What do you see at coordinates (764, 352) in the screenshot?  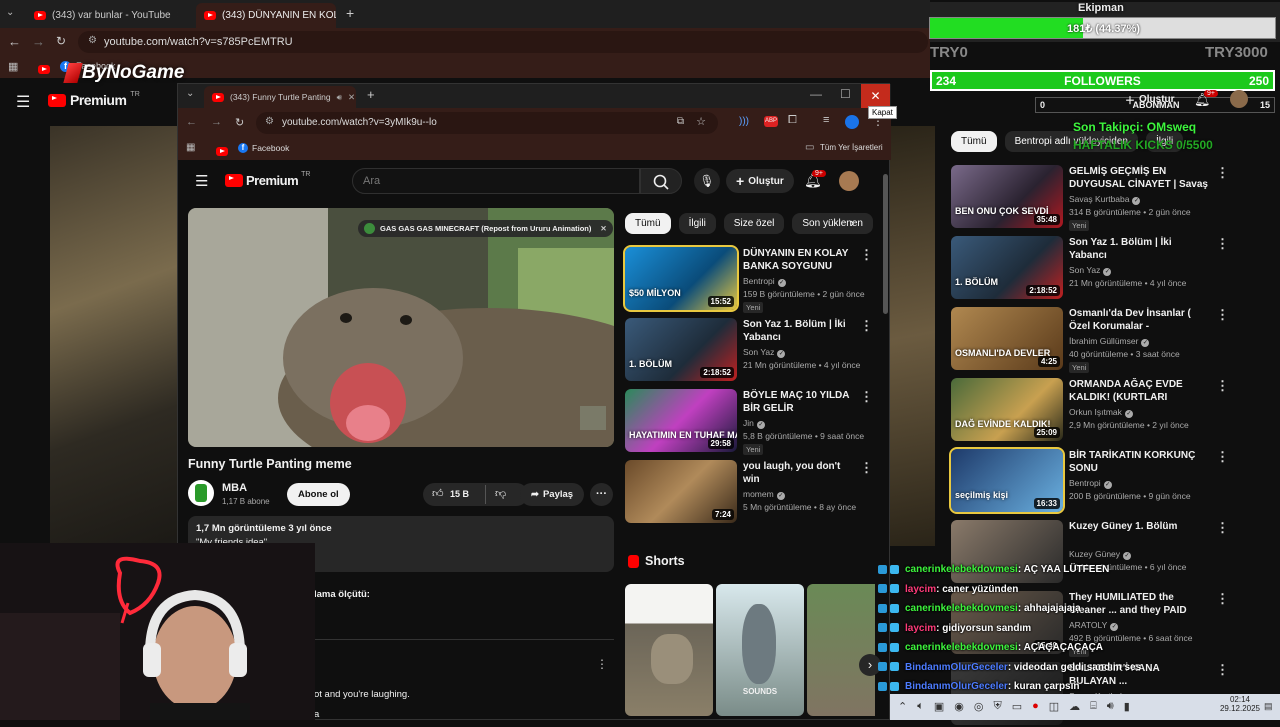 I see `yt-video-channel: Son Yaz ✓` at bounding box center [764, 352].